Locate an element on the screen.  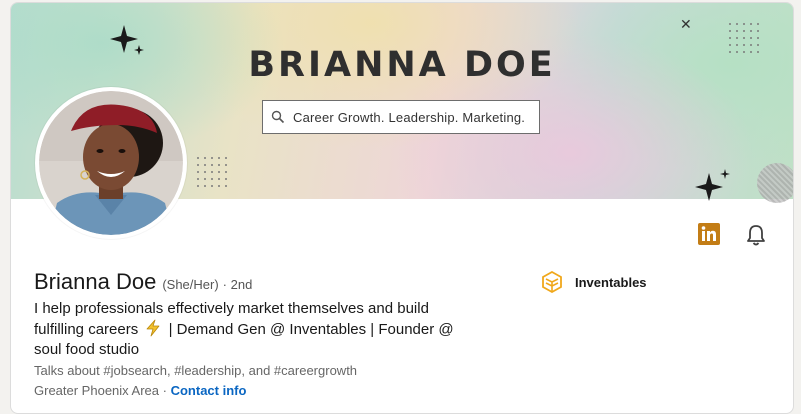
inventables-logo-icon is located at coordinates (552, 282).